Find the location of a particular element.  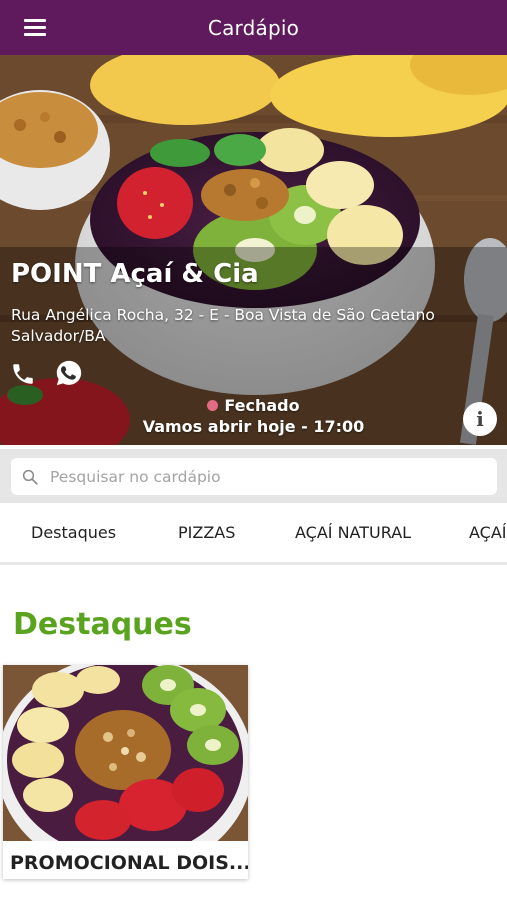

search-box is located at coordinates (254, 476).